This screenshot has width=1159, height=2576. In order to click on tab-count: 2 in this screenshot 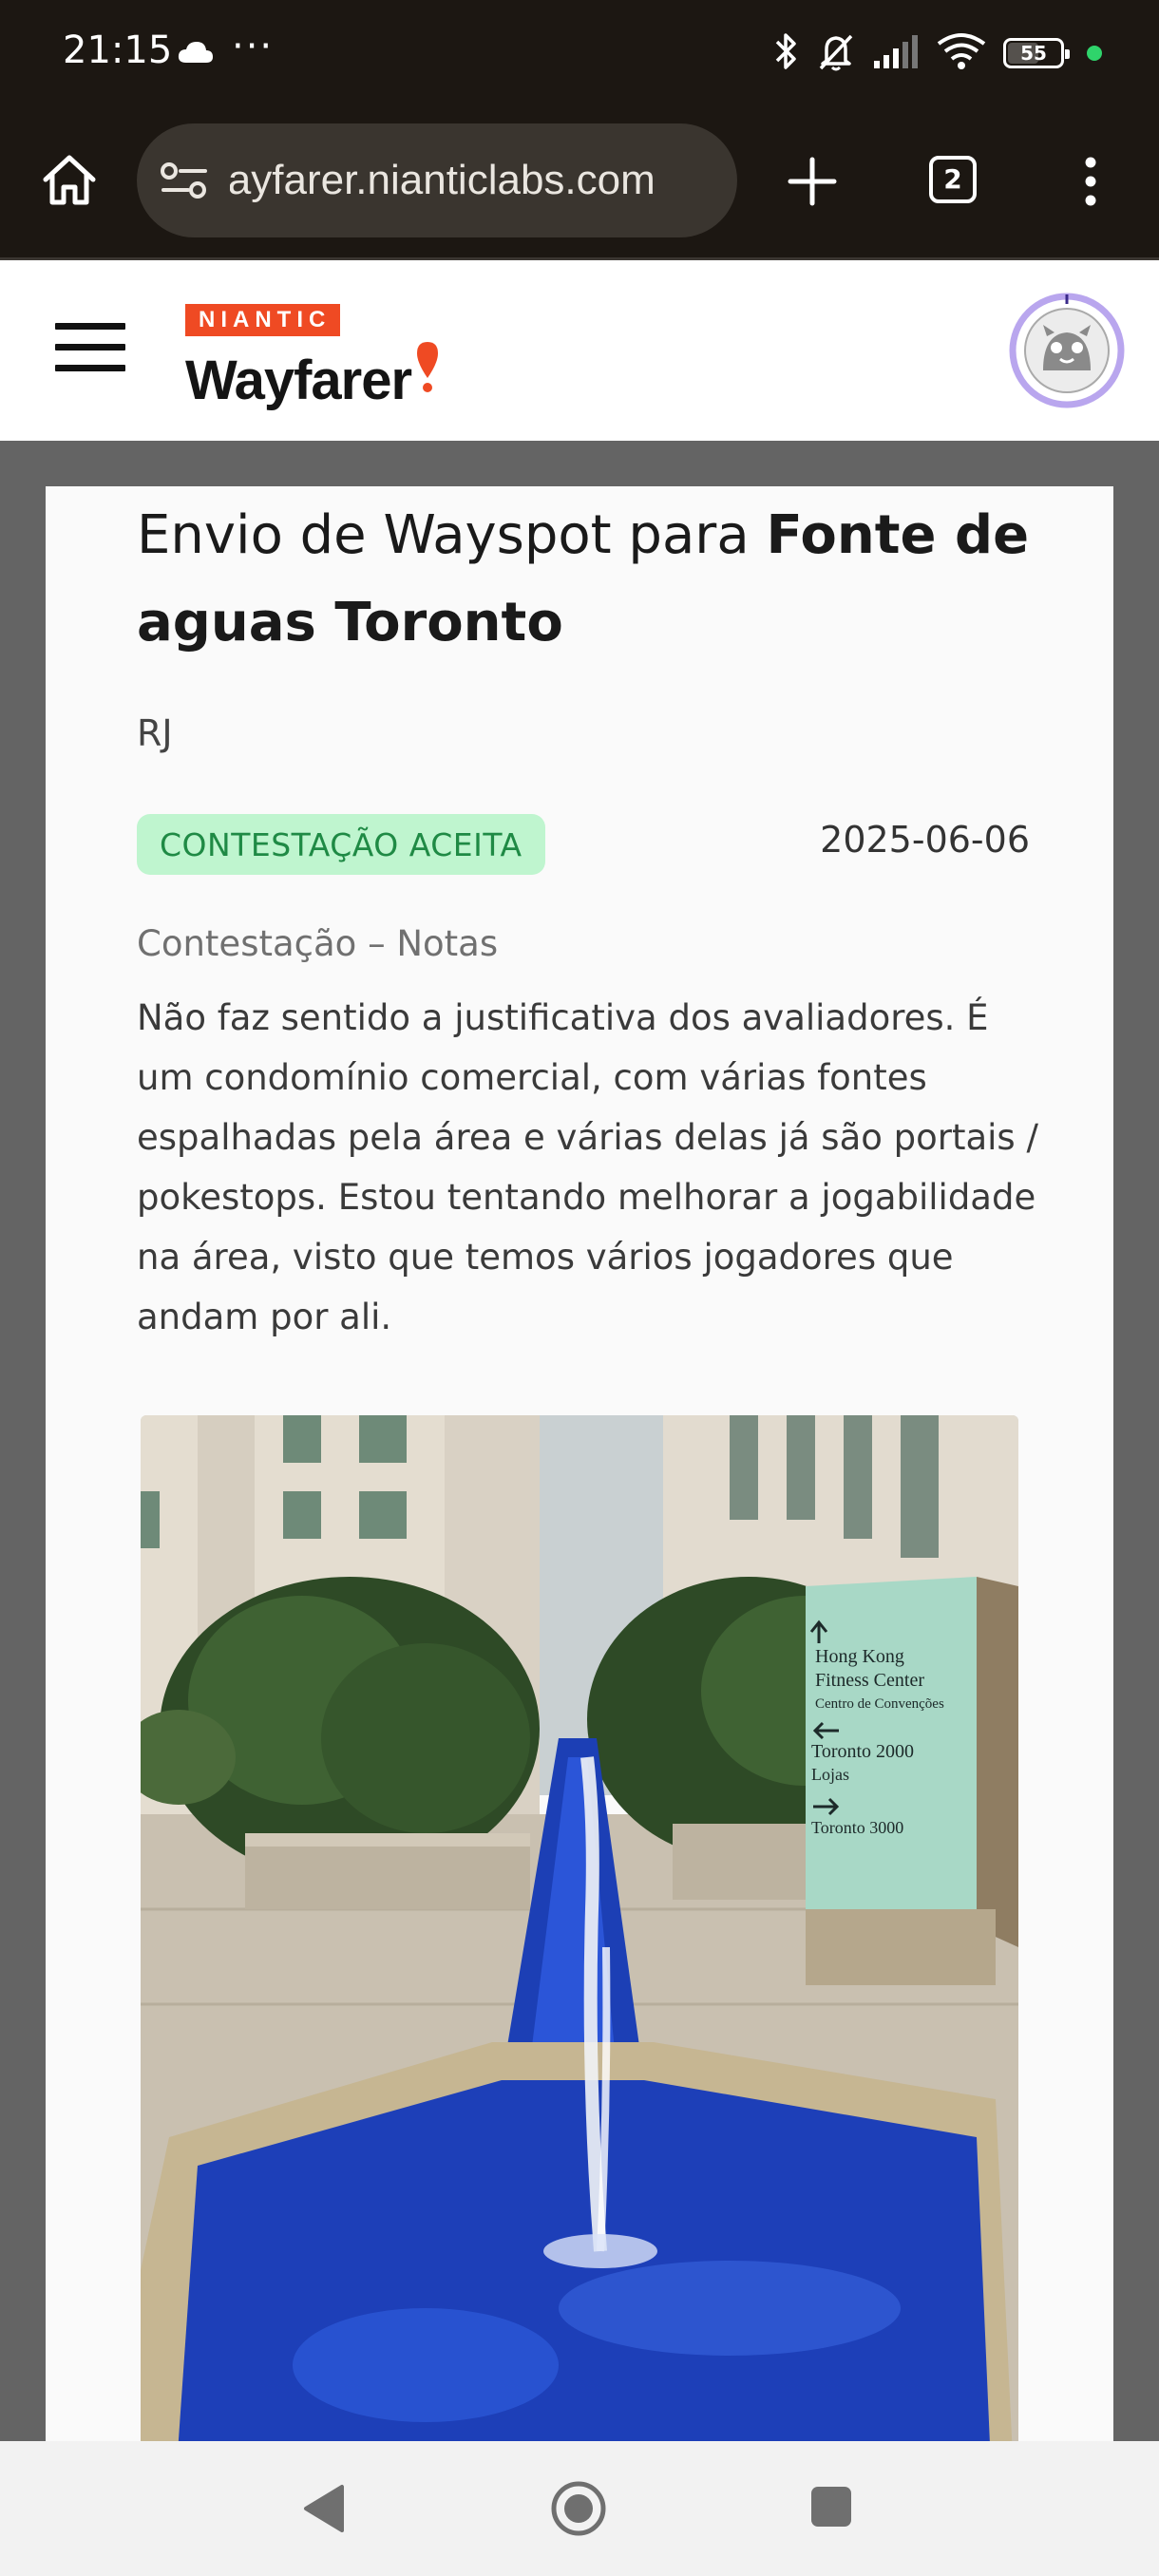, I will do `click(952, 179)`.